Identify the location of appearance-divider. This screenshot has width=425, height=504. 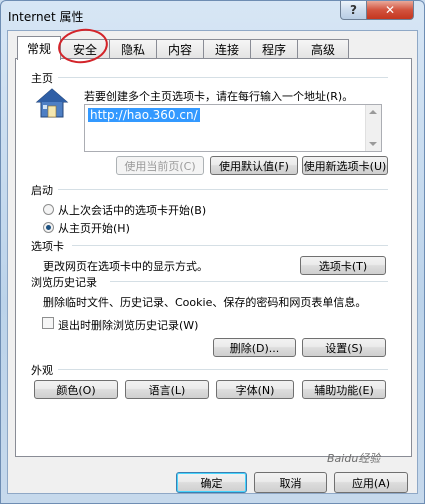
(223, 369).